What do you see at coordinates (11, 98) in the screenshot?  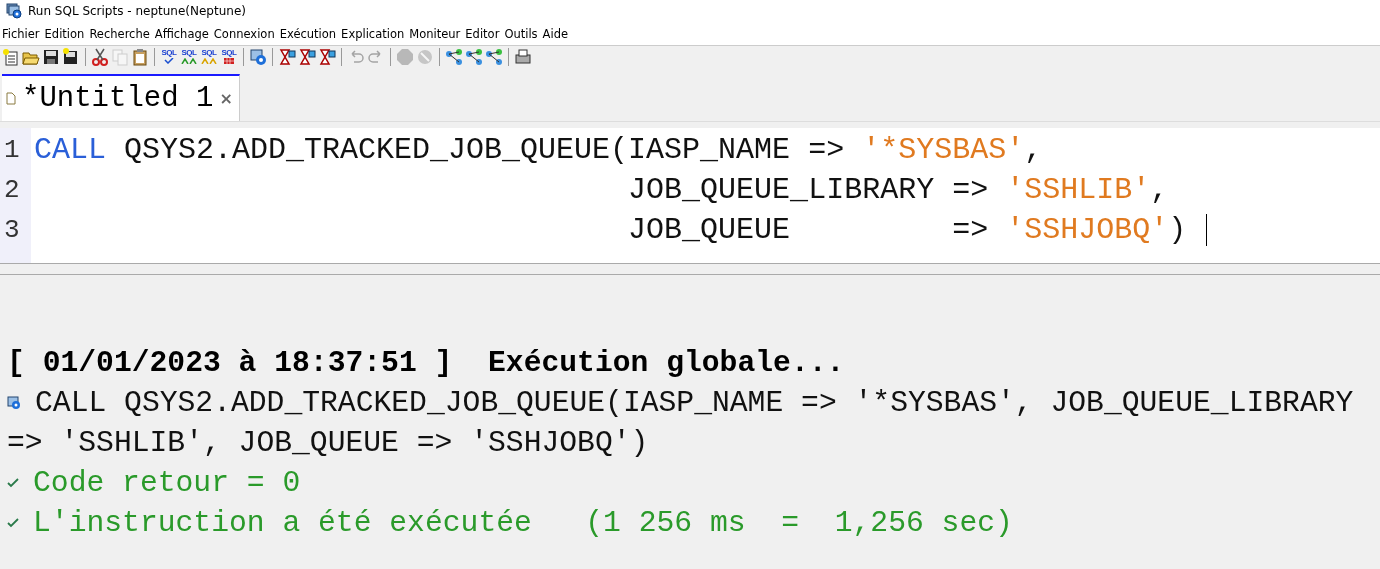 I see `document-icon` at bounding box center [11, 98].